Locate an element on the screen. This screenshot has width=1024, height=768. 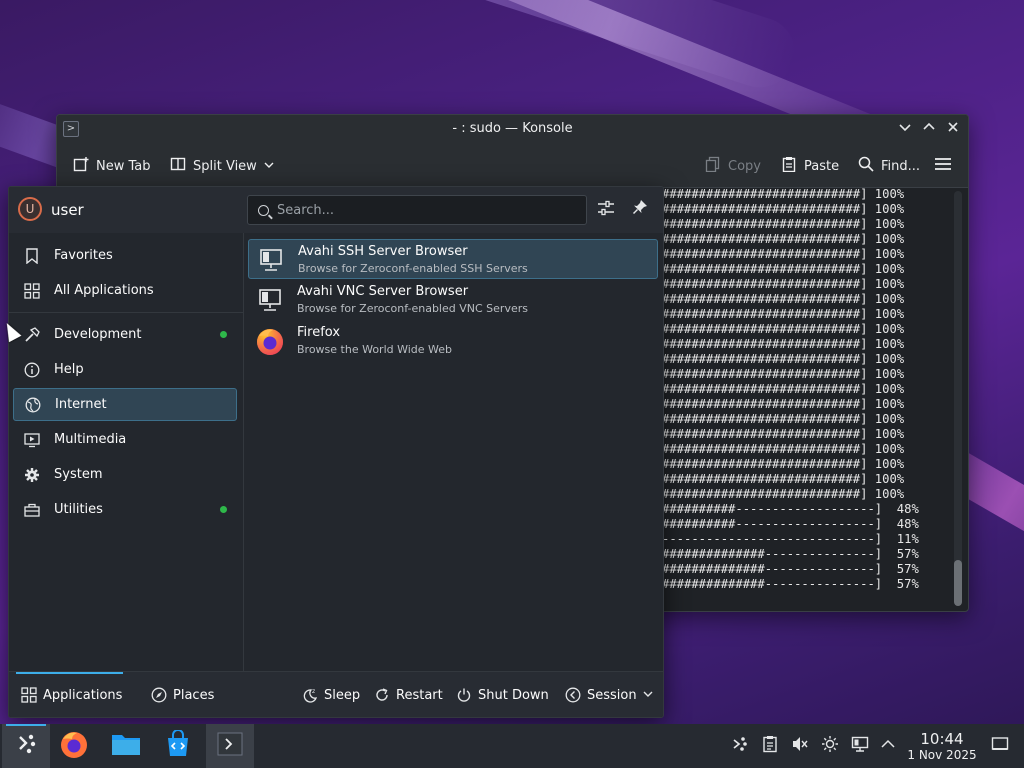
tray-kde-connect is located at coordinates (739, 746).